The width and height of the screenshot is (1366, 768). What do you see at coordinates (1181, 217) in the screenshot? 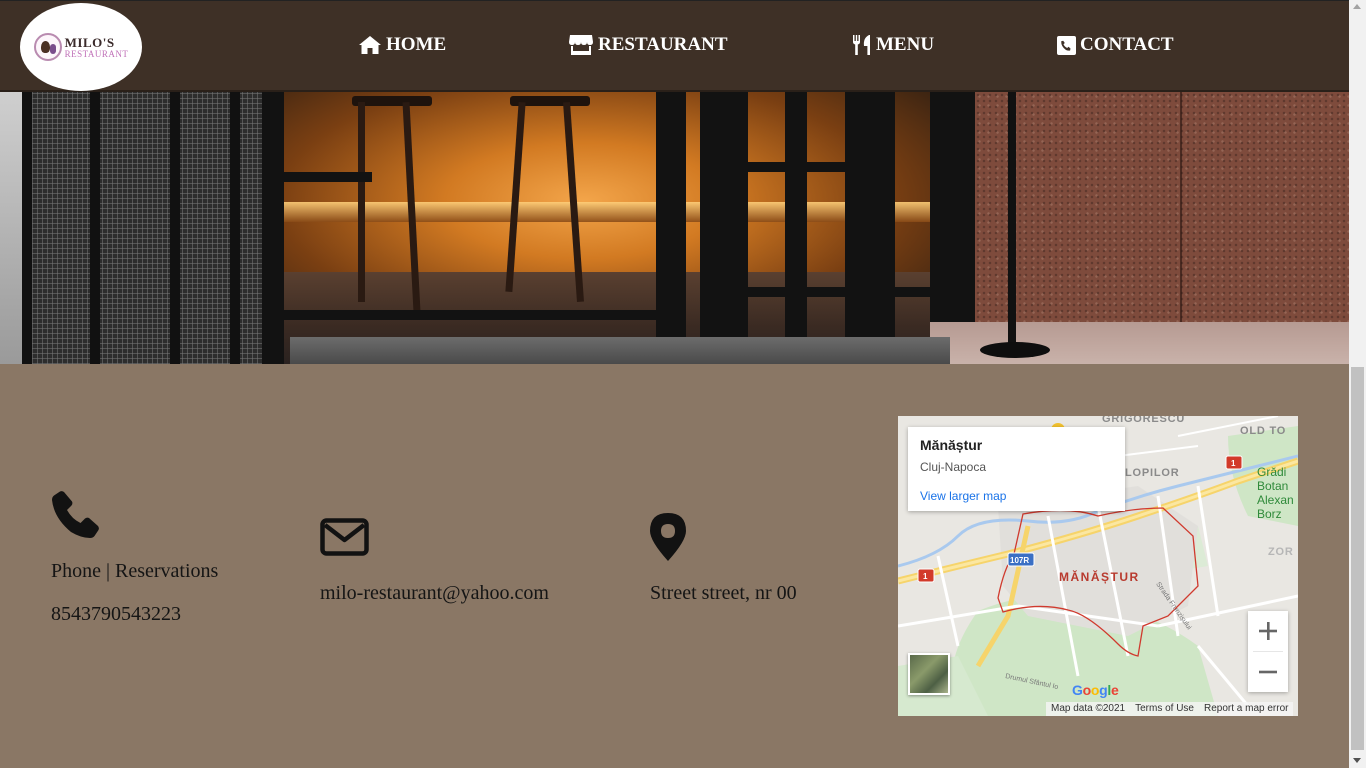
I see `hero-granite-seam` at bounding box center [1181, 217].